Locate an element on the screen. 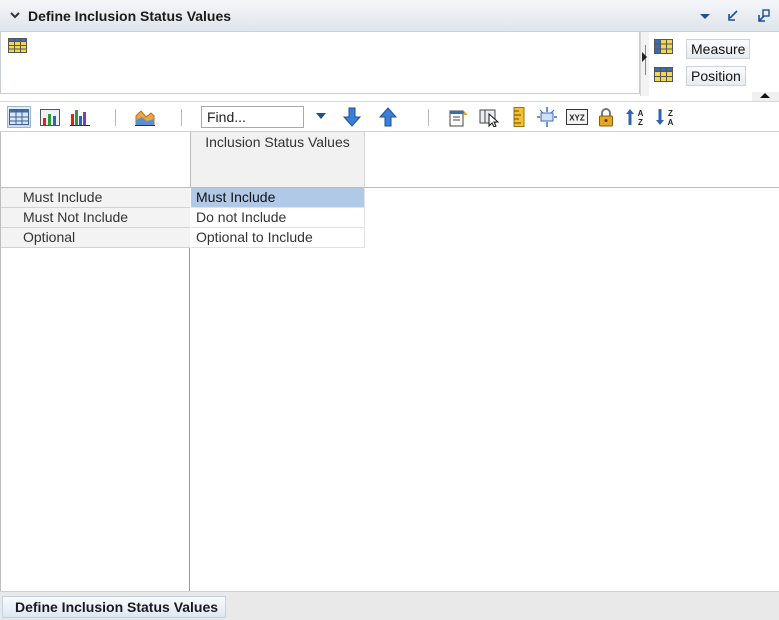 The width and height of the screenshot is (779, 620). collapse-up-icon is located at coordinates (765, 95).